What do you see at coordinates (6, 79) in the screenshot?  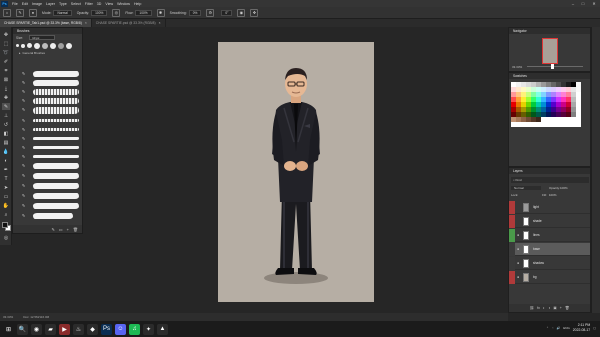 I see `frame-tool-icon: ⊠` at bounding box center [6, 79].